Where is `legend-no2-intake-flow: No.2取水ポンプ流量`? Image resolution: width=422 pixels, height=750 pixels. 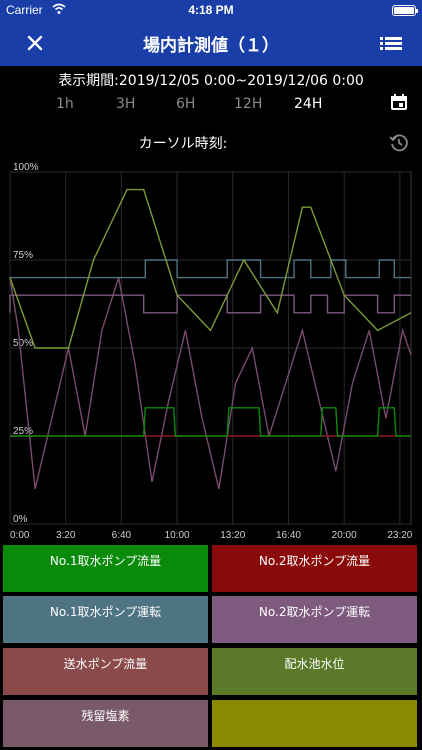 legend-no2-intake-flow: No.2取水ポンプ流量 is located at coordinates (314, 568).